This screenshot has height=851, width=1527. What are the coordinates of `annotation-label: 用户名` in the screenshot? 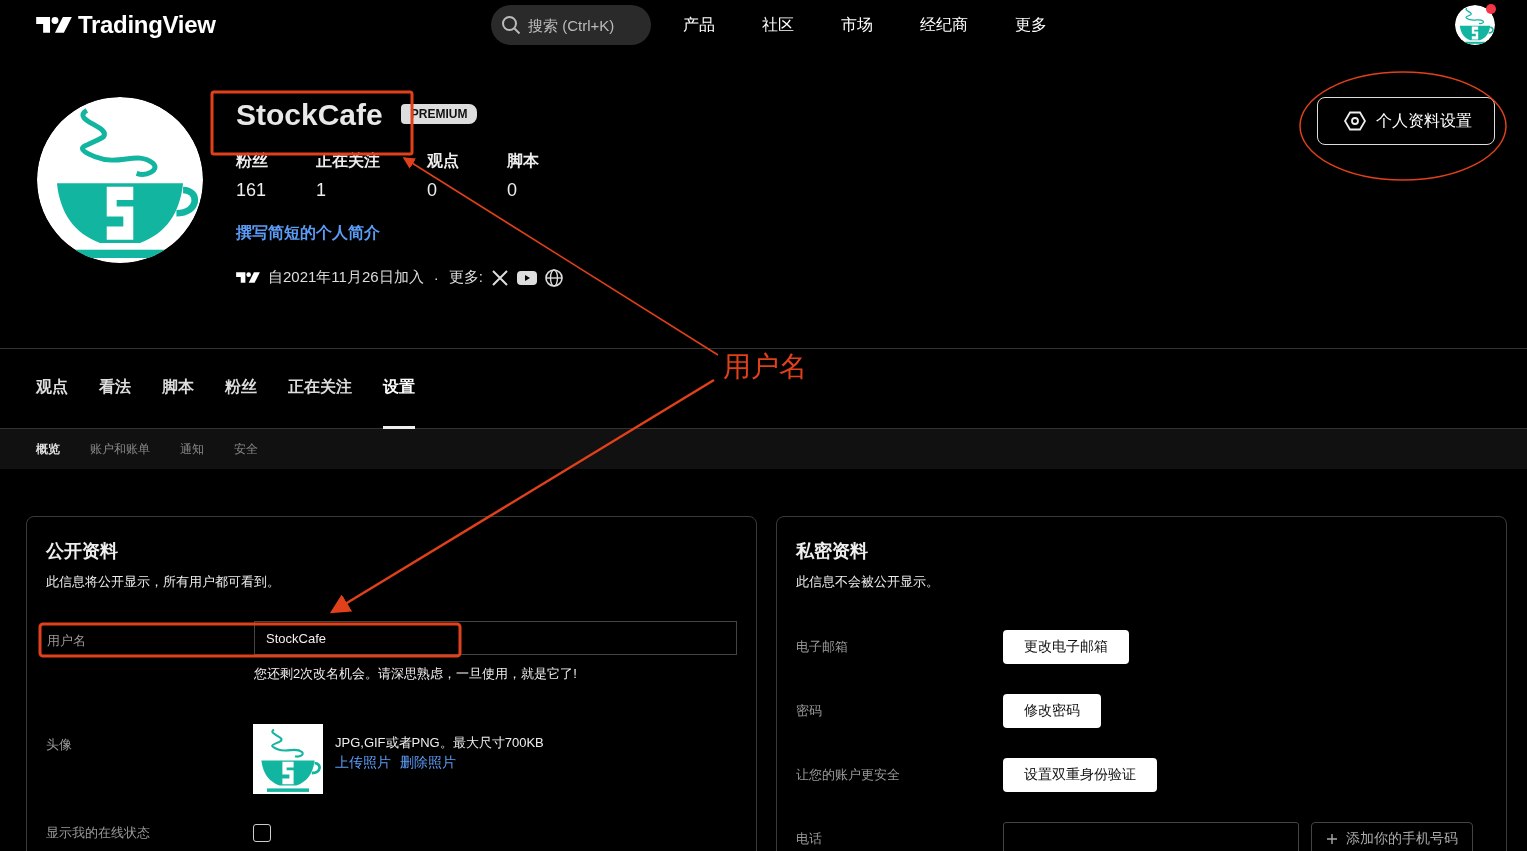 It's located at (765, 367).